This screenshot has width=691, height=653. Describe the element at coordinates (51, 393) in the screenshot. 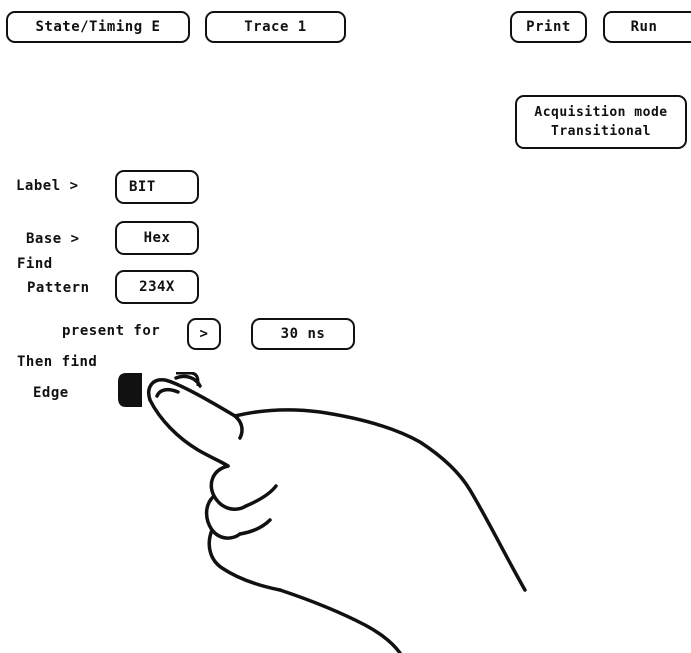

I see `edge-caption: Edge` at that location.